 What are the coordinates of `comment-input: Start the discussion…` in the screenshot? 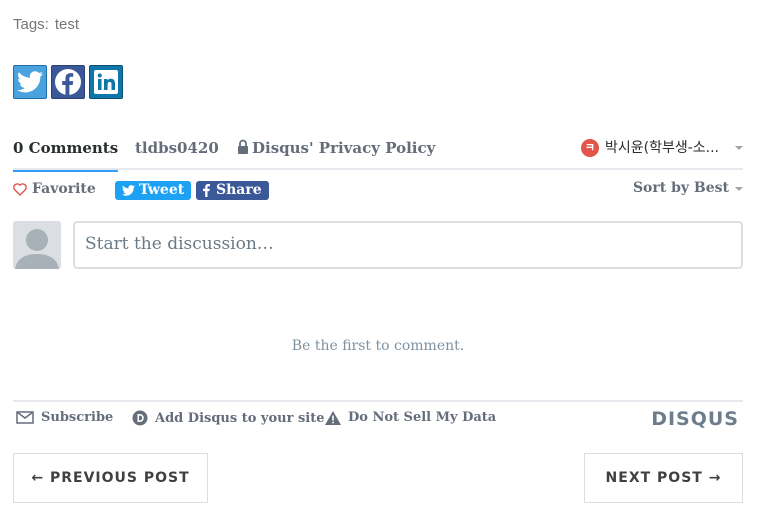 It's located at (408, 245).